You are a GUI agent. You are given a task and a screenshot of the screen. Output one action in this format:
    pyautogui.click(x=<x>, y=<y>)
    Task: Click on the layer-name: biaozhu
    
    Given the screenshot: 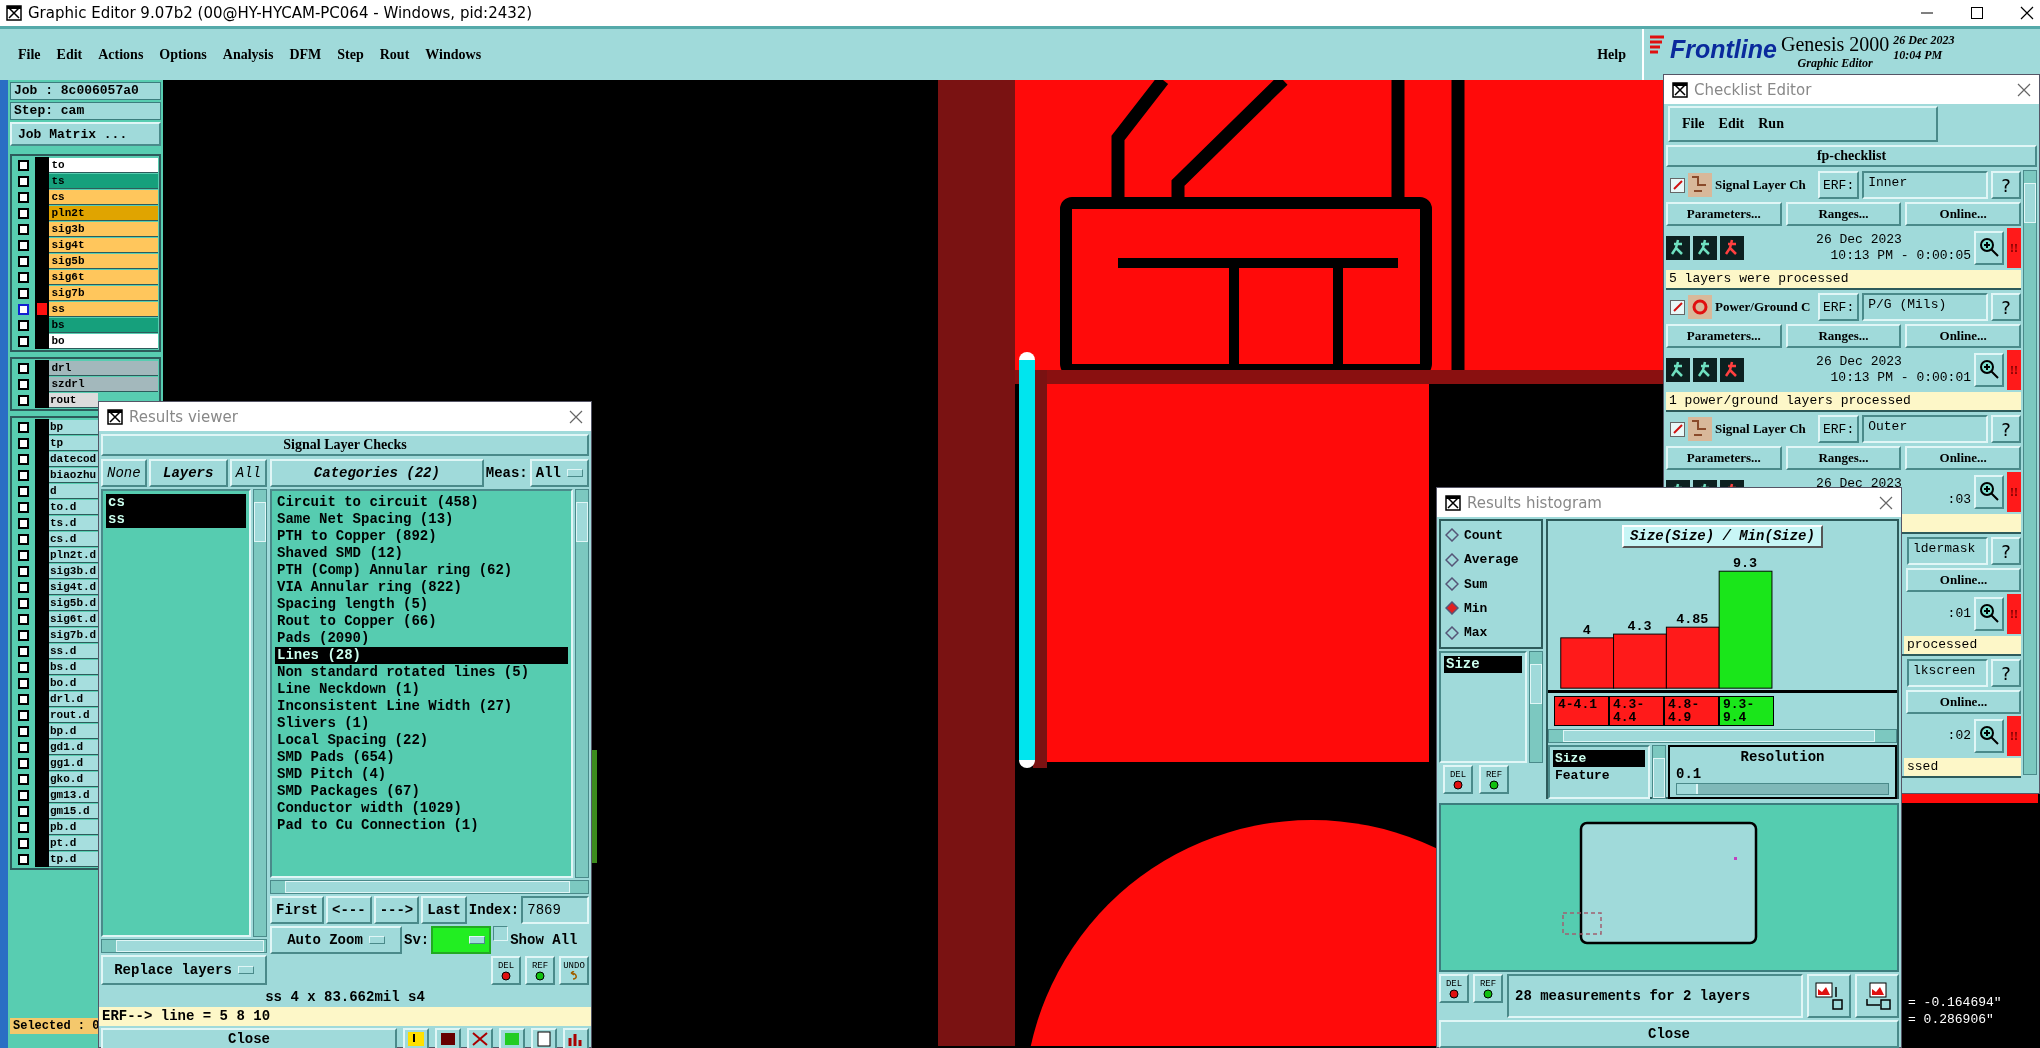 What is the action you would take?
    pyautogui.click(x=73, y=475)
    